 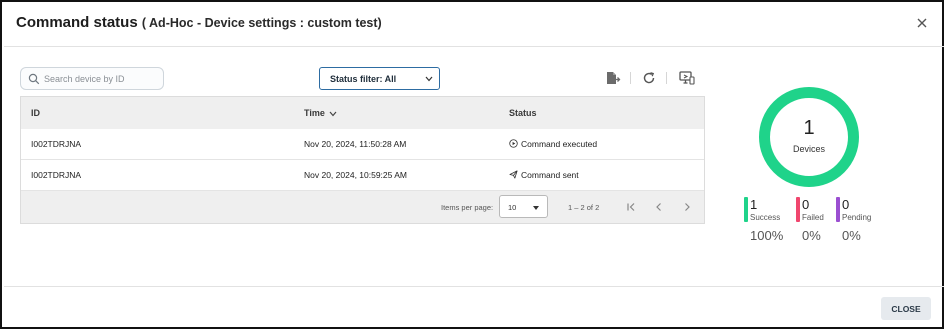 What do you see at coordinates (314, 113) in the screenshot?
I see `column-header-time-label: Time` at bounding box center [314, 113].